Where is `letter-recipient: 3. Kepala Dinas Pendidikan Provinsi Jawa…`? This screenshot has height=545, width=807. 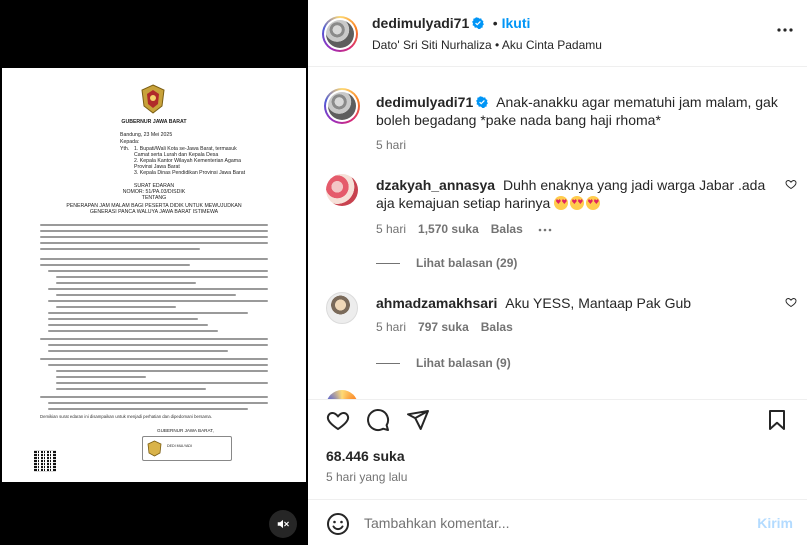 letter-recipient: 3. Kepala Dinas Pendidikan Provinsi Jawa… is located at coordinates (190, 173).